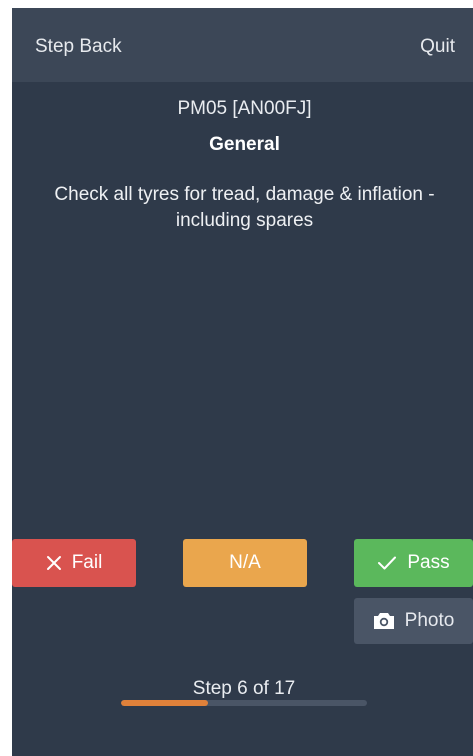  Describe the element at coordinates (387, 563) in the screenshot. I see `check-icon` at that location.